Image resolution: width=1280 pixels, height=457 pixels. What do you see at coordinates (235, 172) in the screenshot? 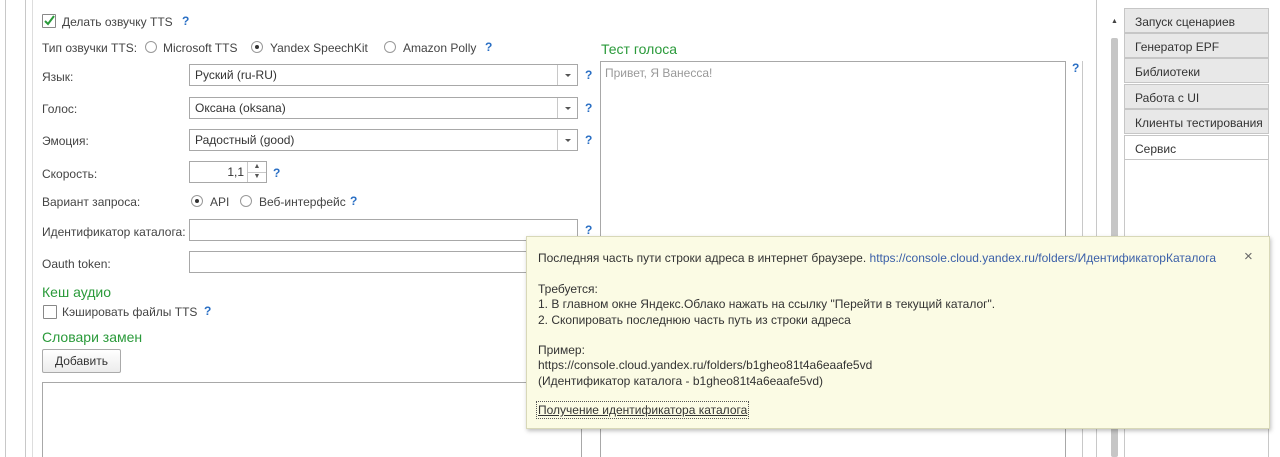
I see `speed-value: 1,1` at bounding box center [235, 172].